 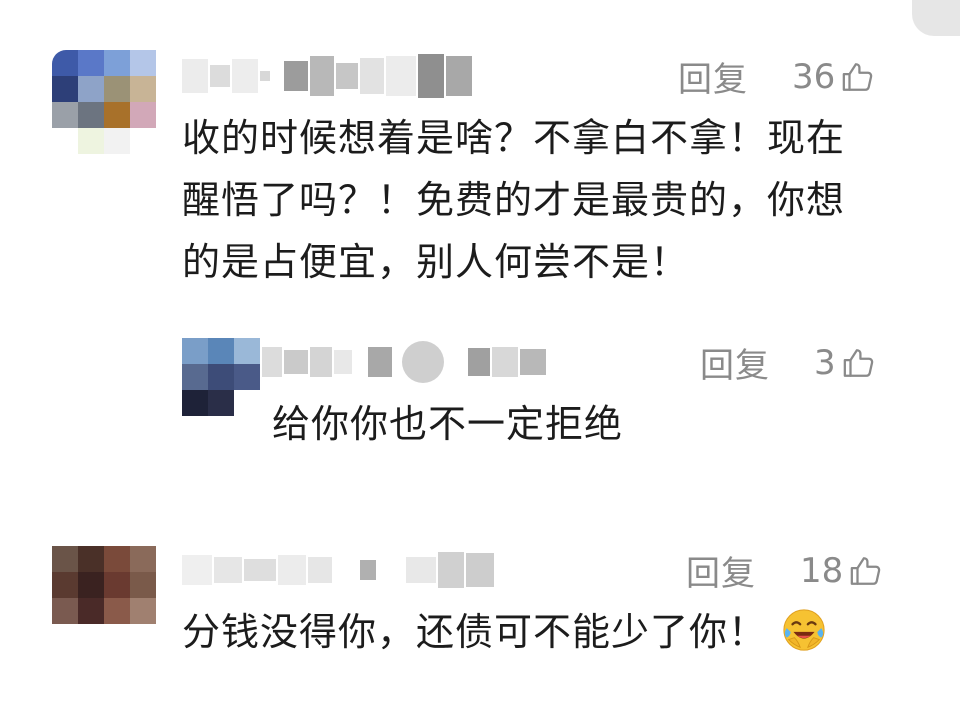 What do you see at coordinates (475, 632) in the screenshot?
I see `comment-line-text: 分钱没得你，还债可不能少了你！` at bounding box center [475, 632].